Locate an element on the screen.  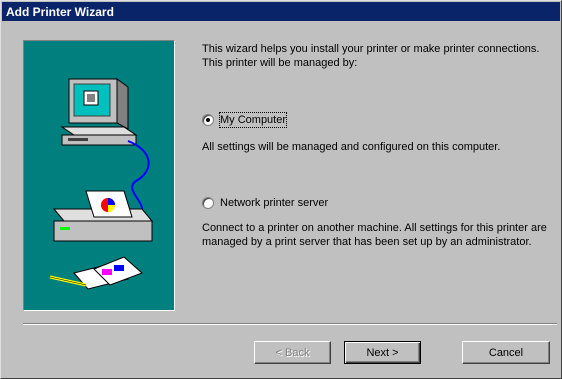
network-printer-server-label: Network printer server is located at coordinates (274, 203).